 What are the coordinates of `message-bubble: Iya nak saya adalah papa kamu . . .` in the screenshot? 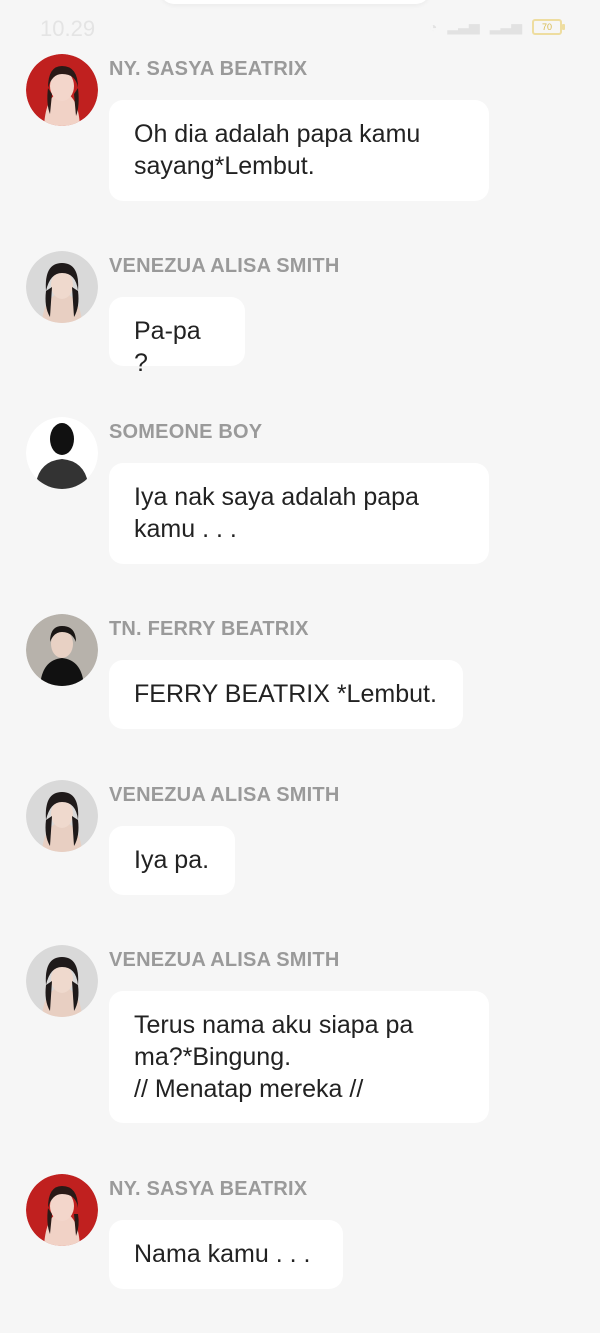 It's located at (299, 513).